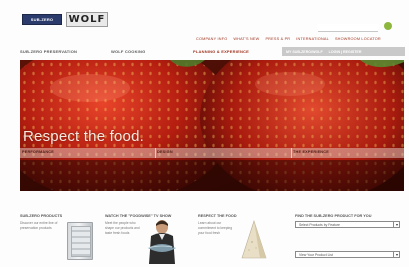 The width and height of the screenshot is (409, 267). Describe the element at coordinates (319, 224) in the screenshot. I see `feature-select-value: Select Products by Feature` at that location.